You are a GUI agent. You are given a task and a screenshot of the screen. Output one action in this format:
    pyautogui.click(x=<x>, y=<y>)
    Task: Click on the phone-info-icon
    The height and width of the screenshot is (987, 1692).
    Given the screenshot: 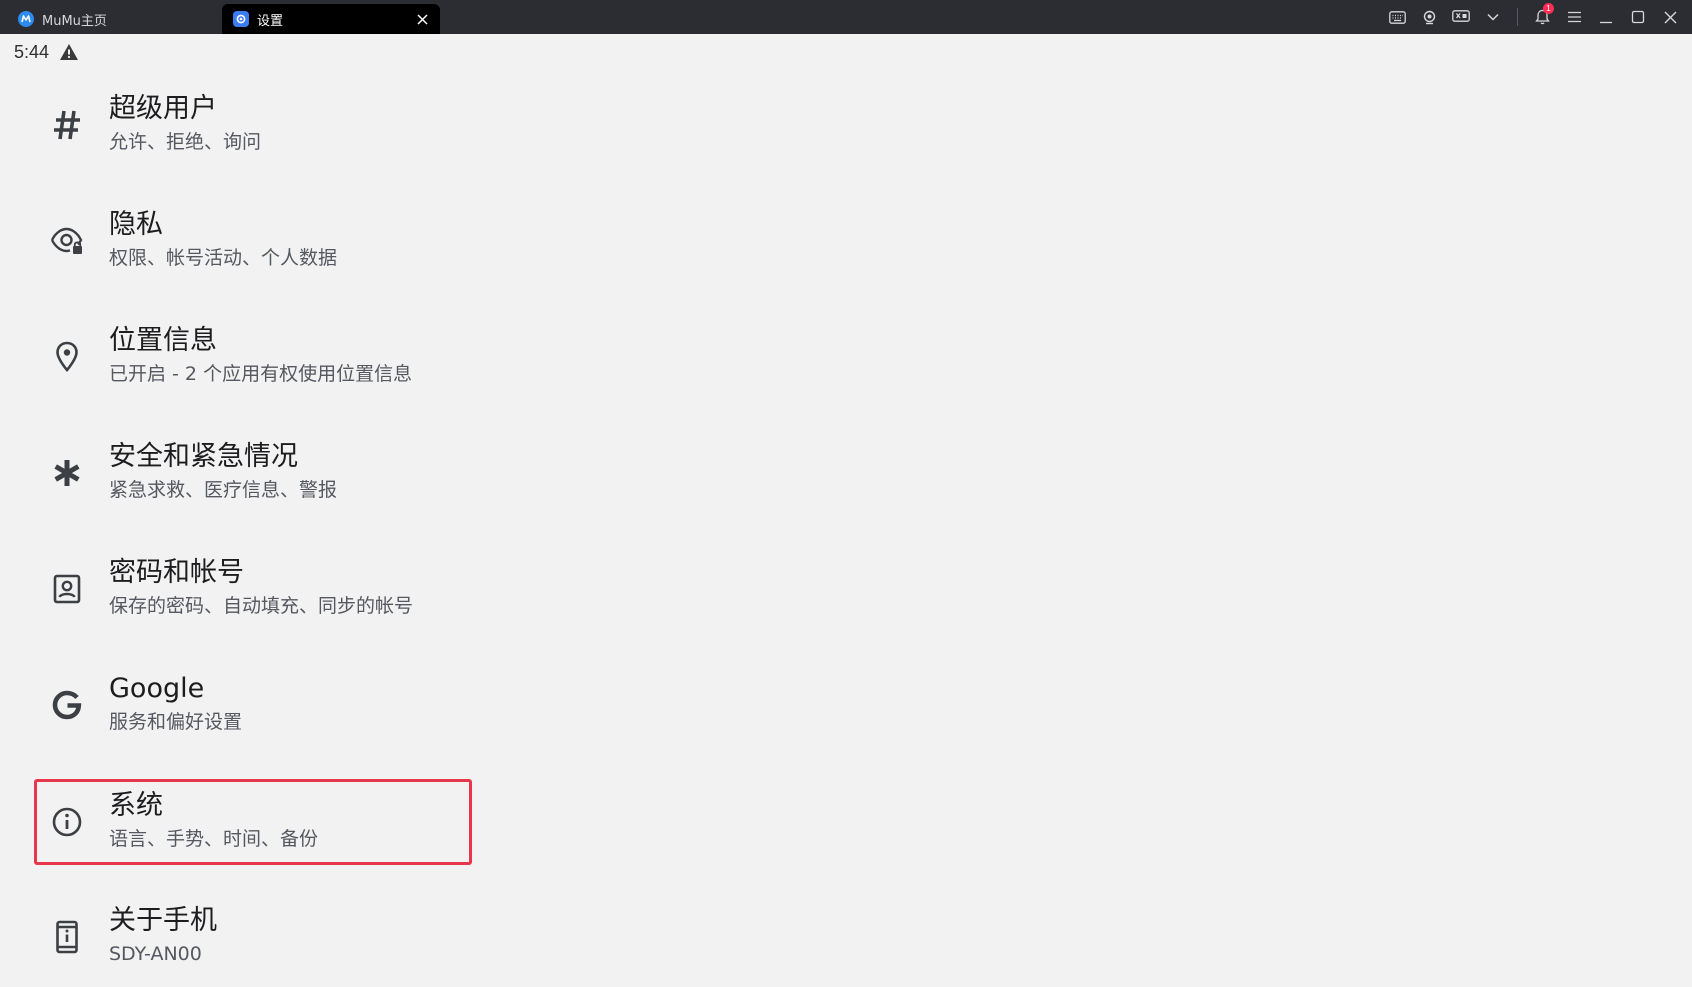 What is the action you would take?
    pyautogui.click(x=67, y=937)
    